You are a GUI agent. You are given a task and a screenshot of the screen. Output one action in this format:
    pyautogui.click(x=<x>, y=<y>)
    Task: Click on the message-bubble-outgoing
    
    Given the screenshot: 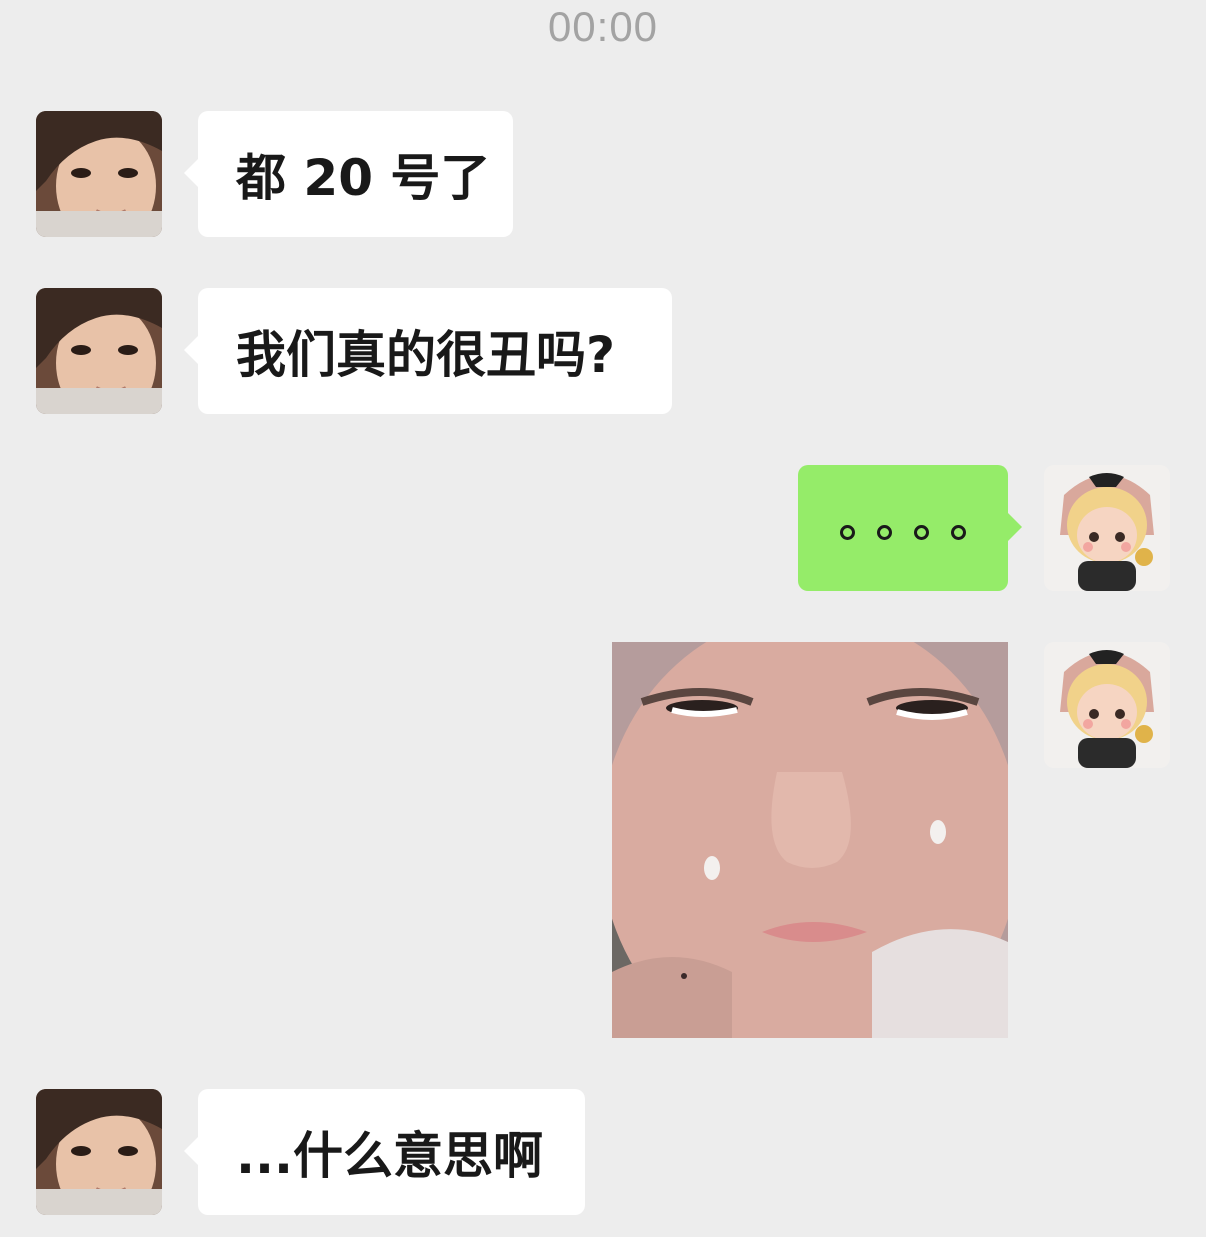 What is the action you would take?
    pyautogui.click(x=910, y=528)
    